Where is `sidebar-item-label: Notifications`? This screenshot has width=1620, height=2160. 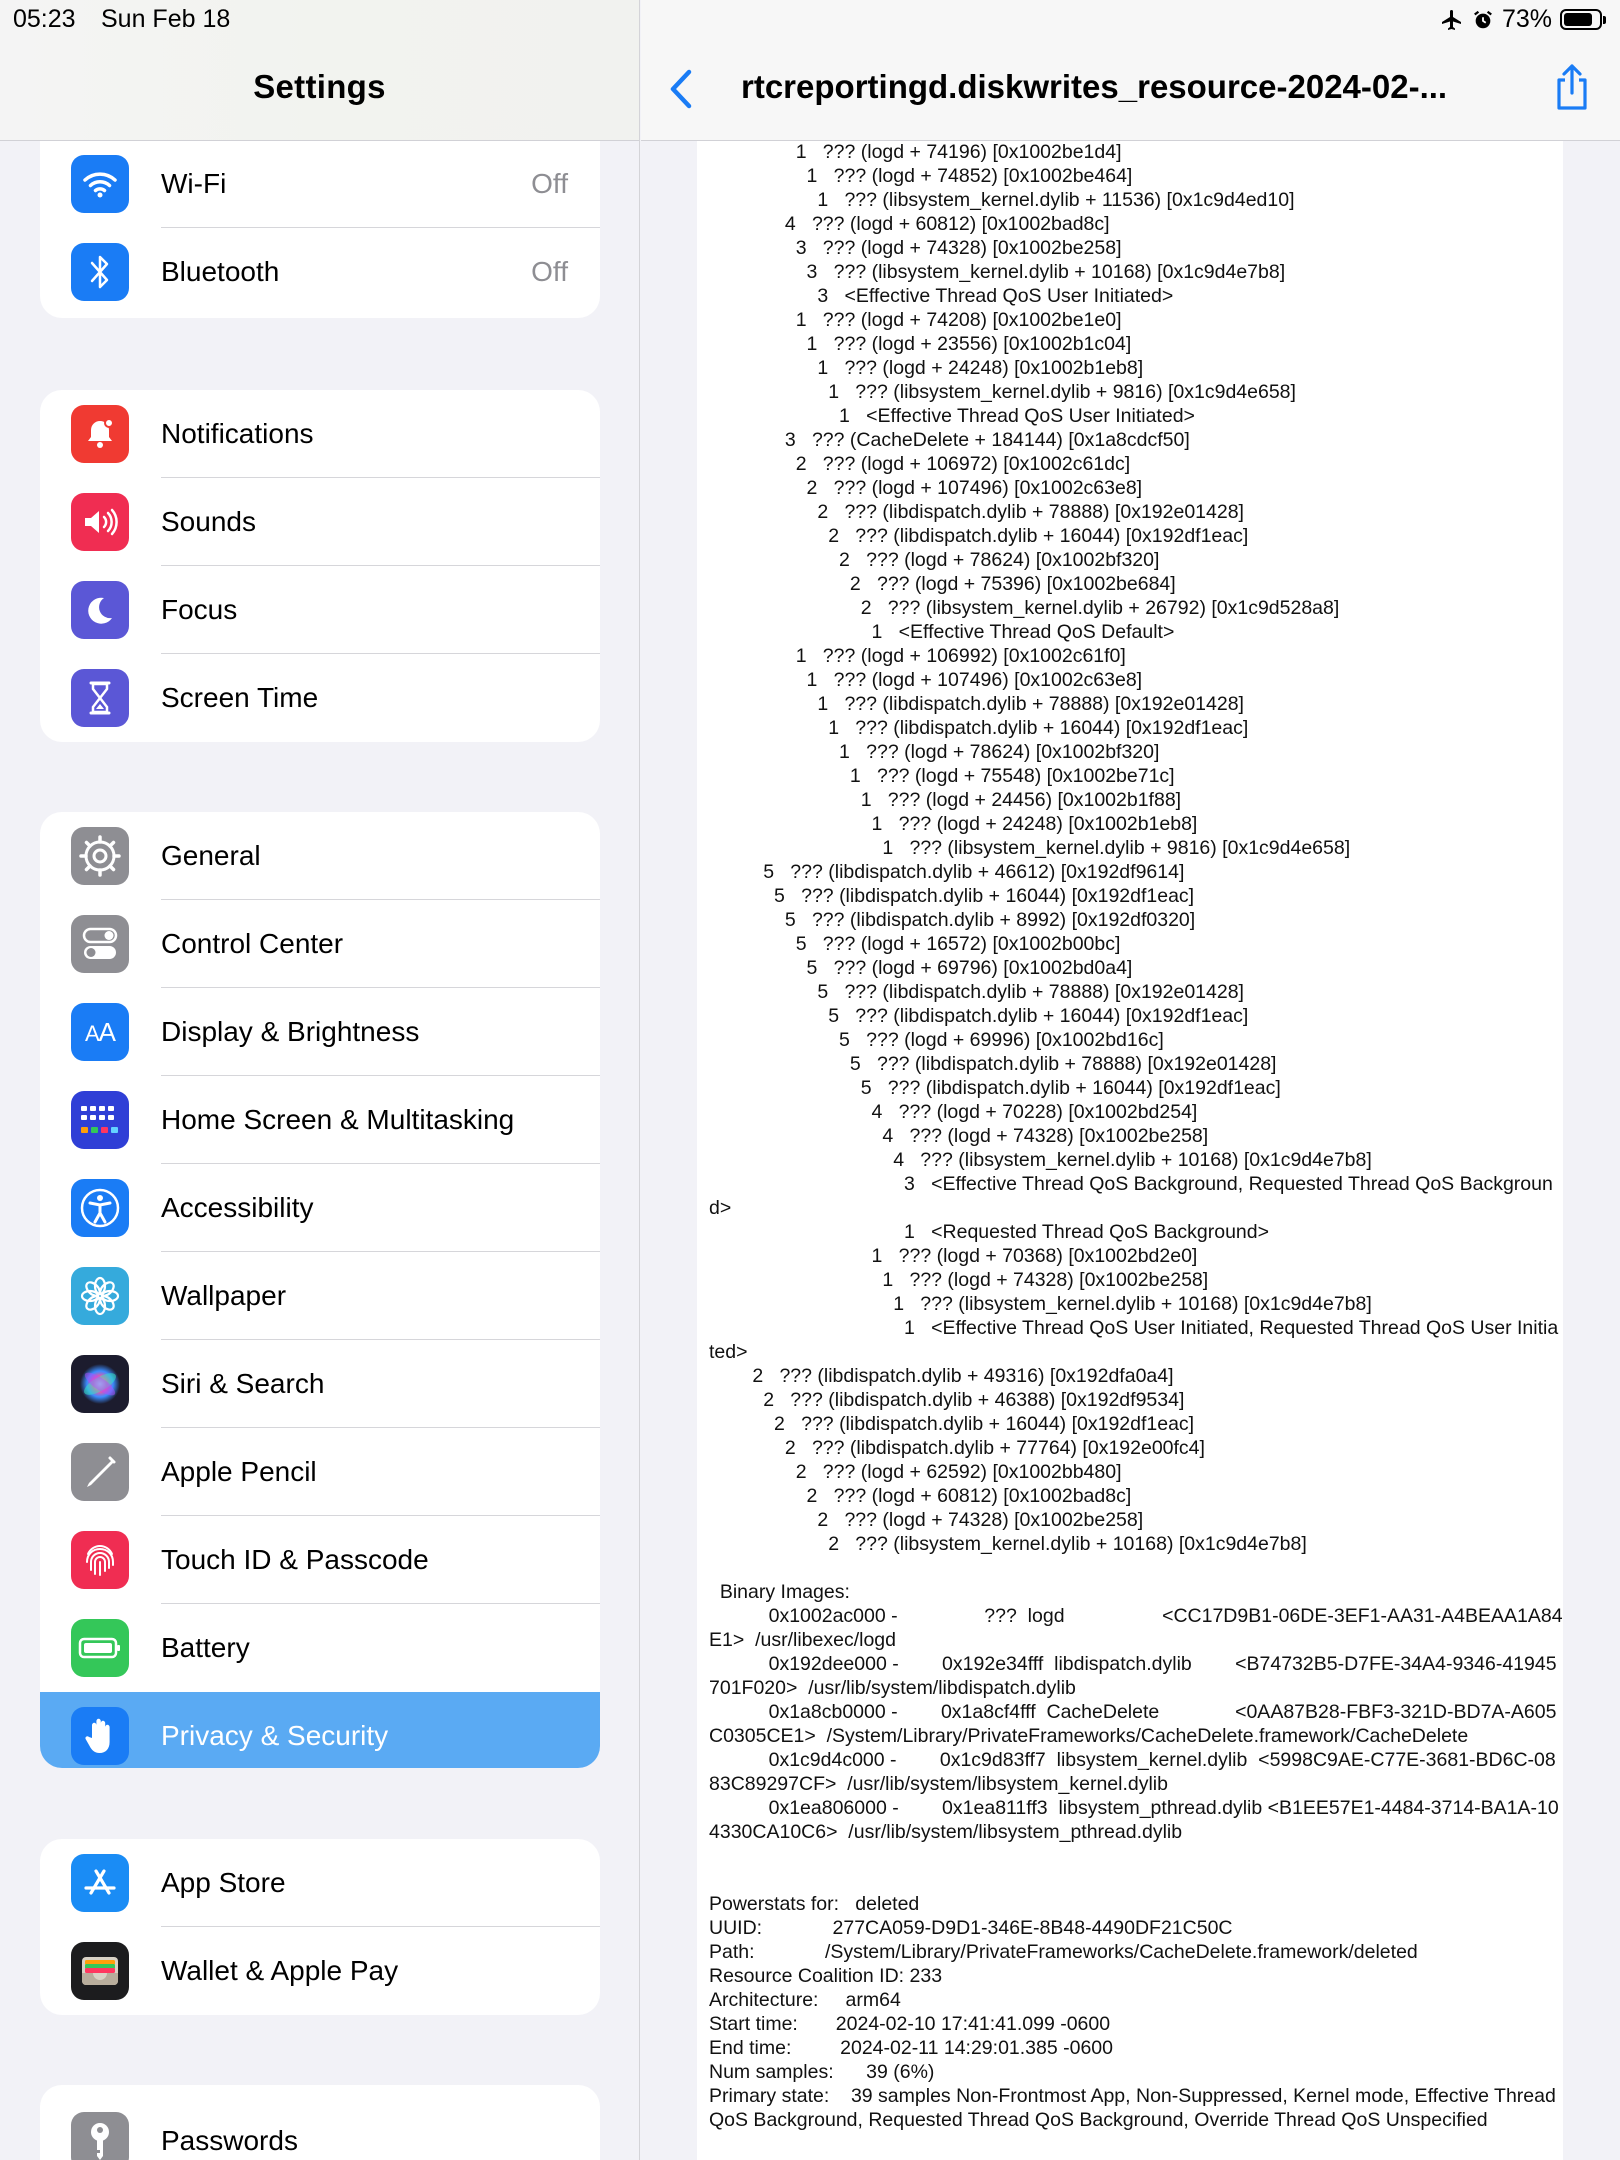 sidebar-item-label: Notifications is located at coordinates (237, 433).